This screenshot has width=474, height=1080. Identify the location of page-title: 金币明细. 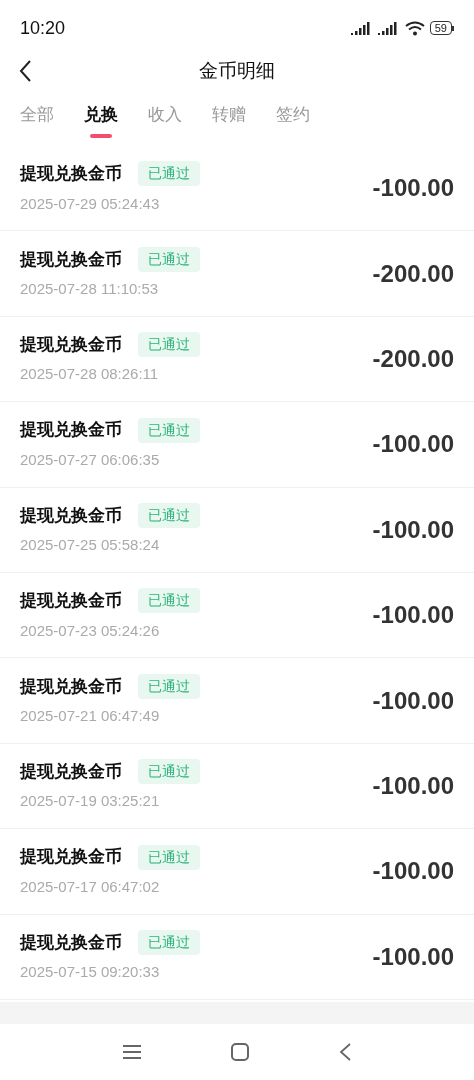
(237, 70).